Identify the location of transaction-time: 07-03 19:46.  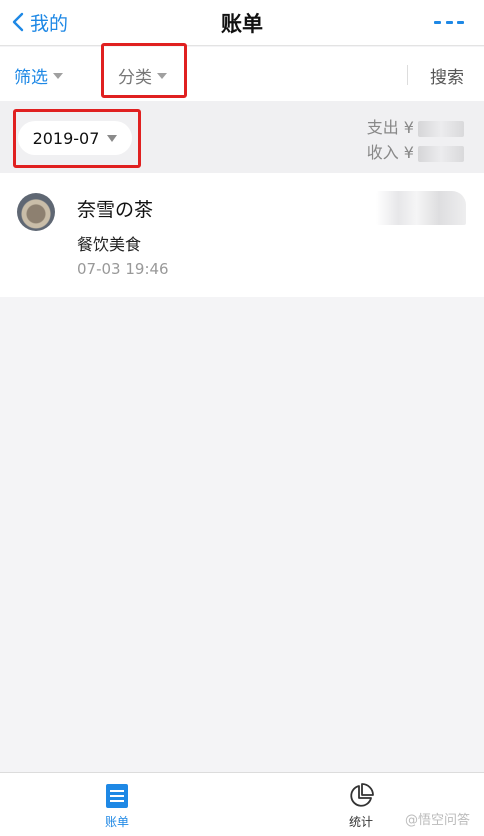
(123, 269).